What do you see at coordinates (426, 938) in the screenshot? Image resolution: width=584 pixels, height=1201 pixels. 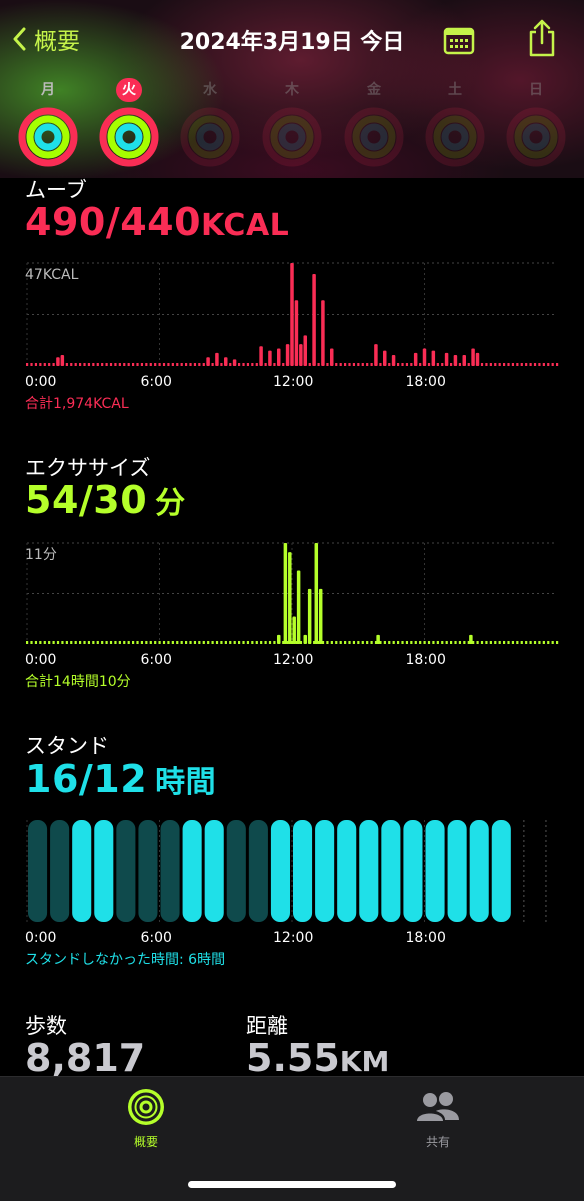 I see `x-tick-label: 18:00` at bounding box center [426, 938].